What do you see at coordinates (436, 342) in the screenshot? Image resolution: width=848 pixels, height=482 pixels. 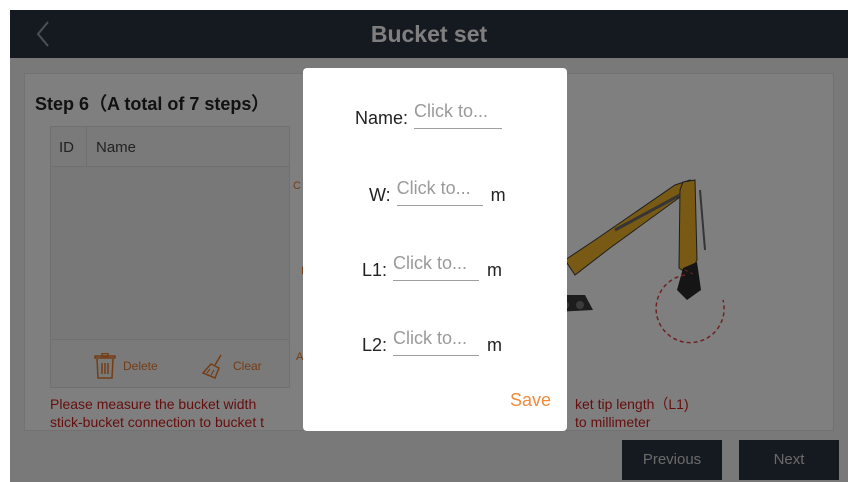 I see `l2-input` at bounding box center [436, 342].